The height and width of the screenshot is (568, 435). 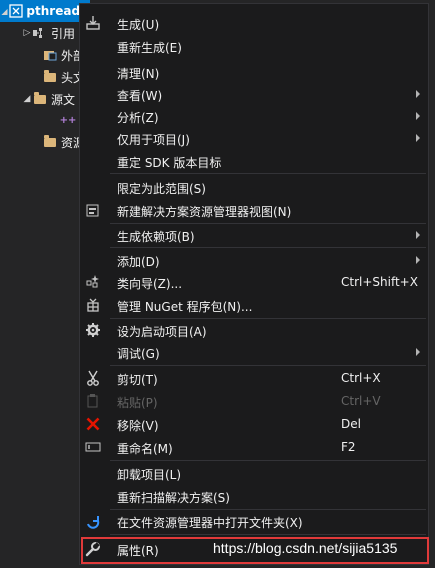 I want to click on gear-icon, so click(x=93, y=330).